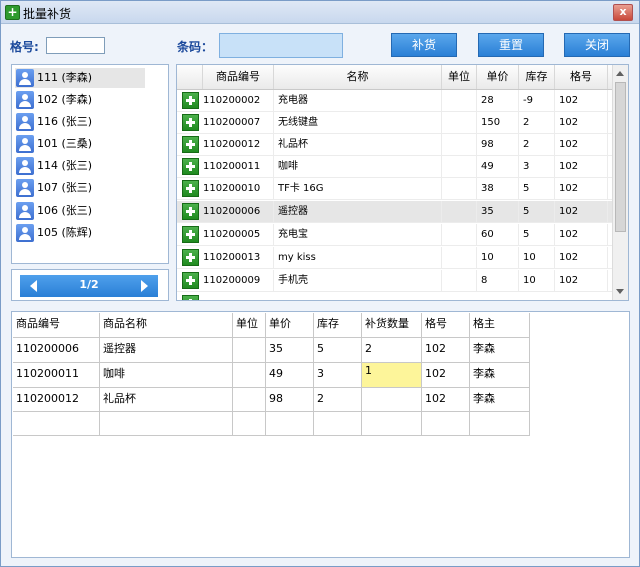  Describe the element at coordinates (80, 166) in the screenshot. I see `owner-list-item: 114 (张三)` at that location.